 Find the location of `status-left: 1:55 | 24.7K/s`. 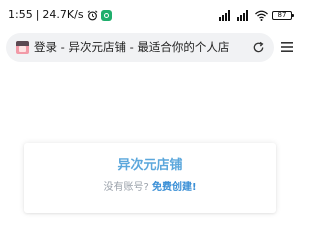

status-left: 1:55 | 24.7K/s is located at coordinates (60, 15).